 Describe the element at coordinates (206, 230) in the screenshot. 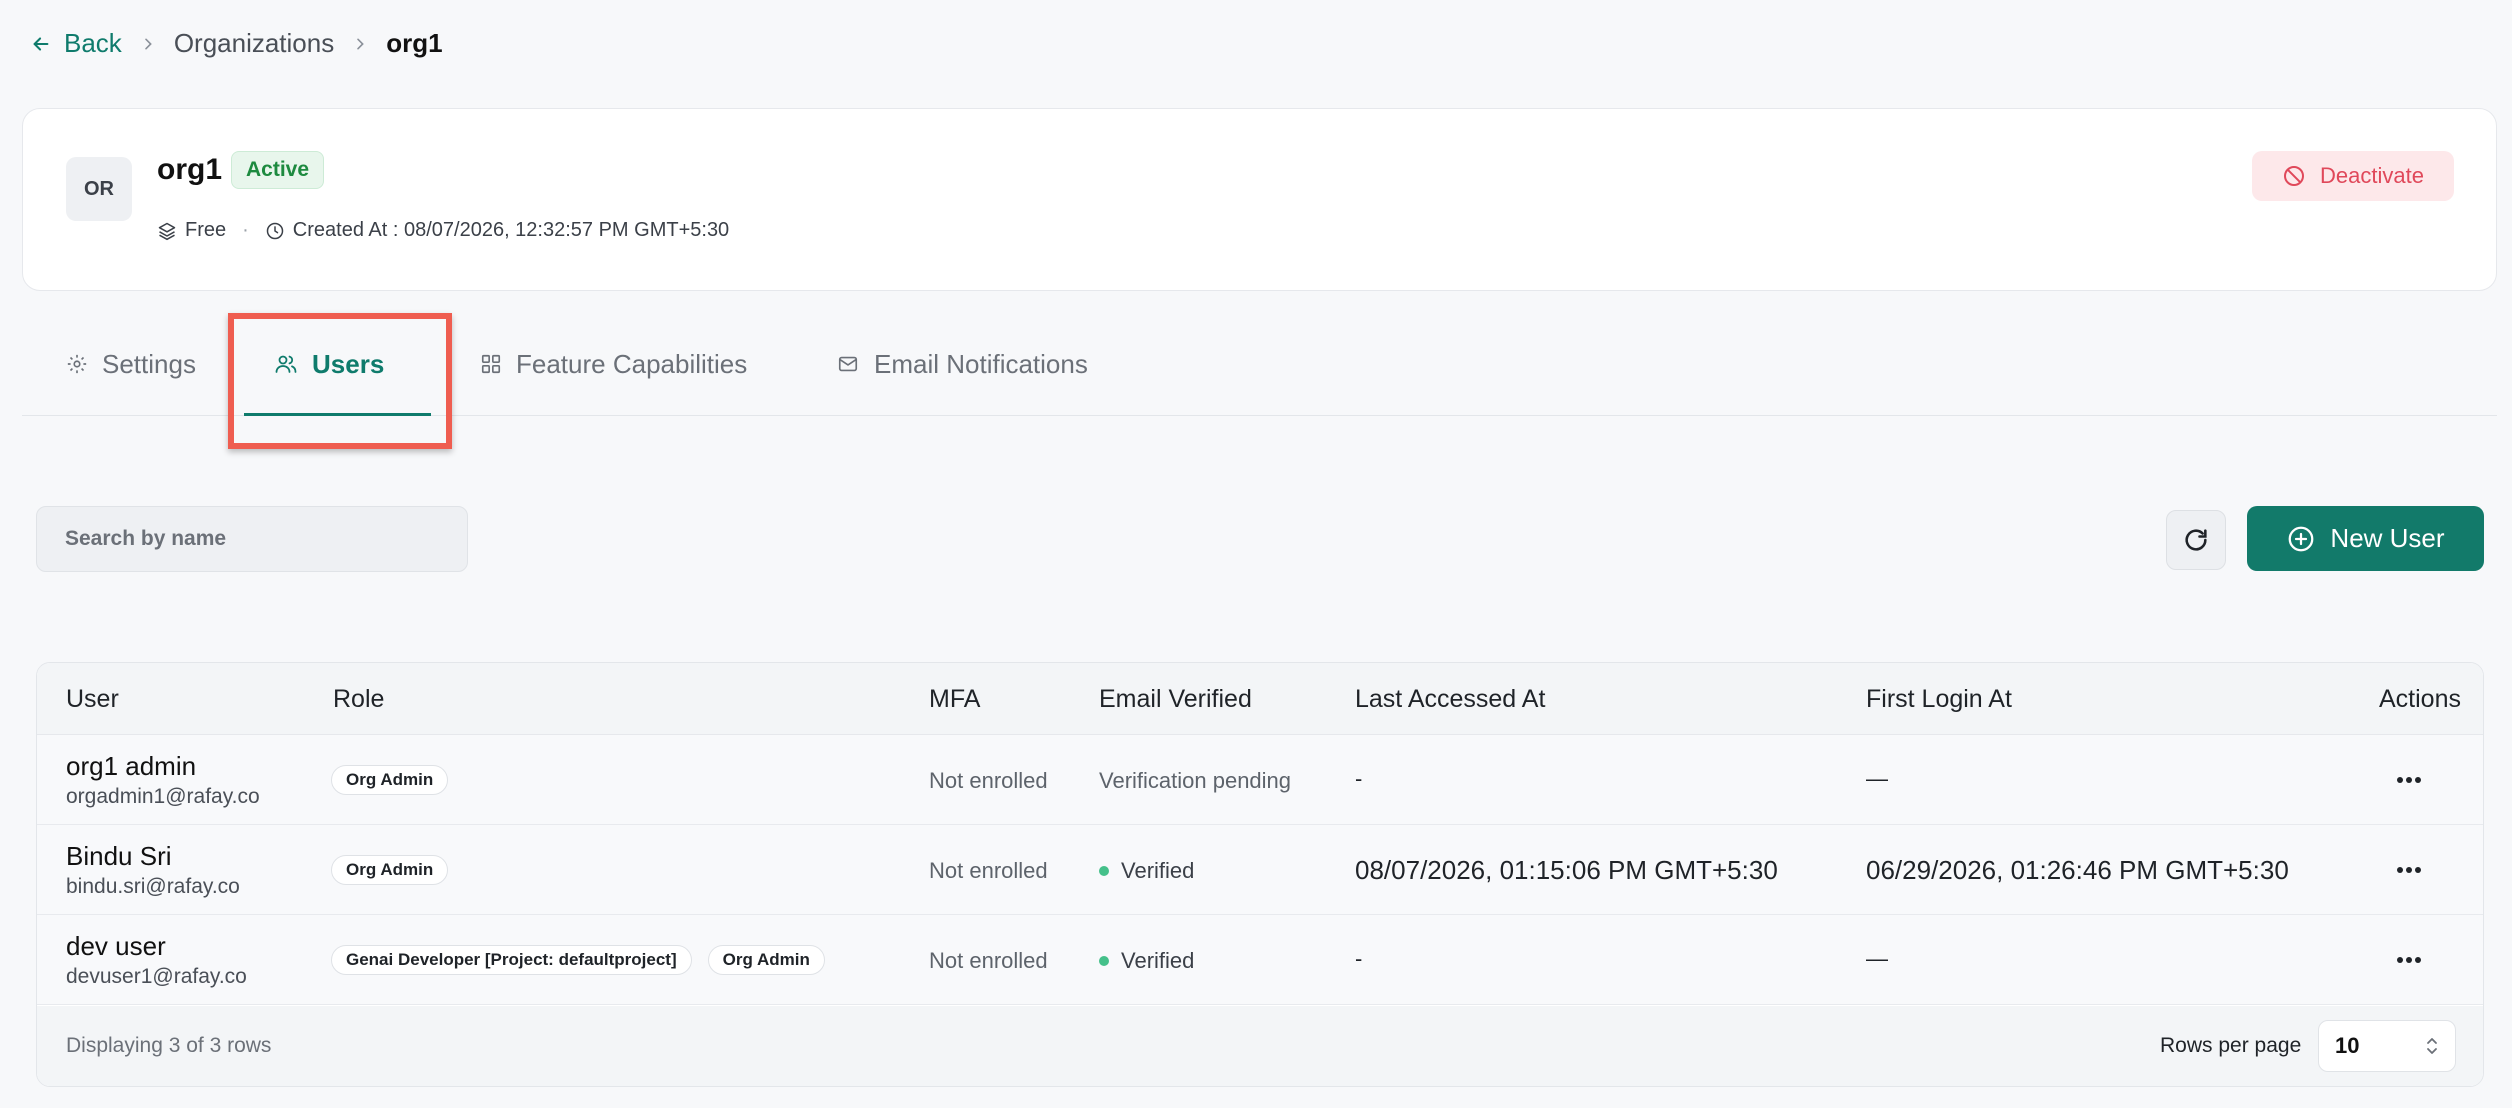

I see `plan-label: Free` at that location.